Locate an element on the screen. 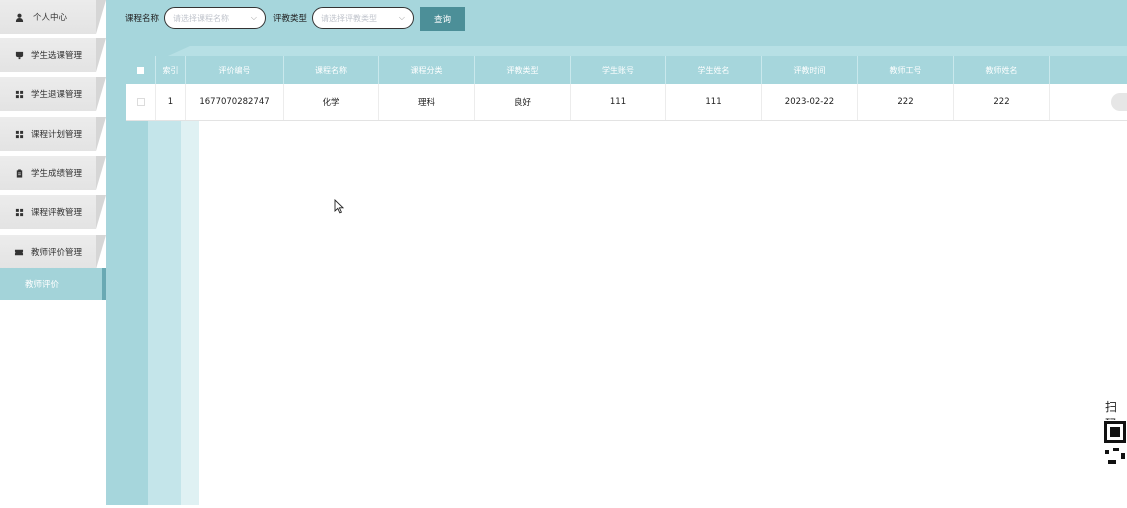 The height and width of the screenshot is (508, 1127). panel-header-strip is located at coordinates (647, 51).